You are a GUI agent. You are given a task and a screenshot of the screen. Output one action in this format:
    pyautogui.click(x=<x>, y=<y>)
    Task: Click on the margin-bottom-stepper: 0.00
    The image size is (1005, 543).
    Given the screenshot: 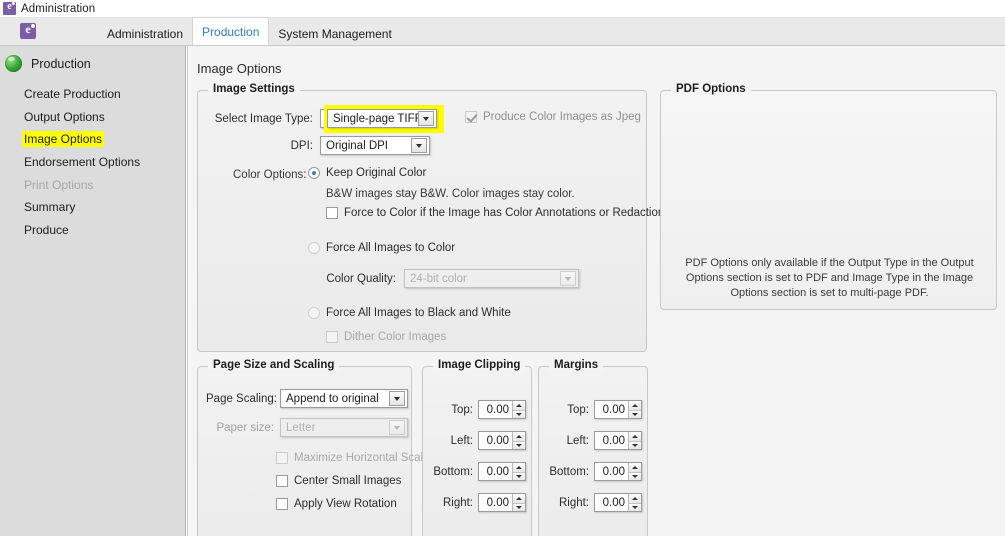 What is the action you would take?
    pyautogui.click(x=618, y=471)
    